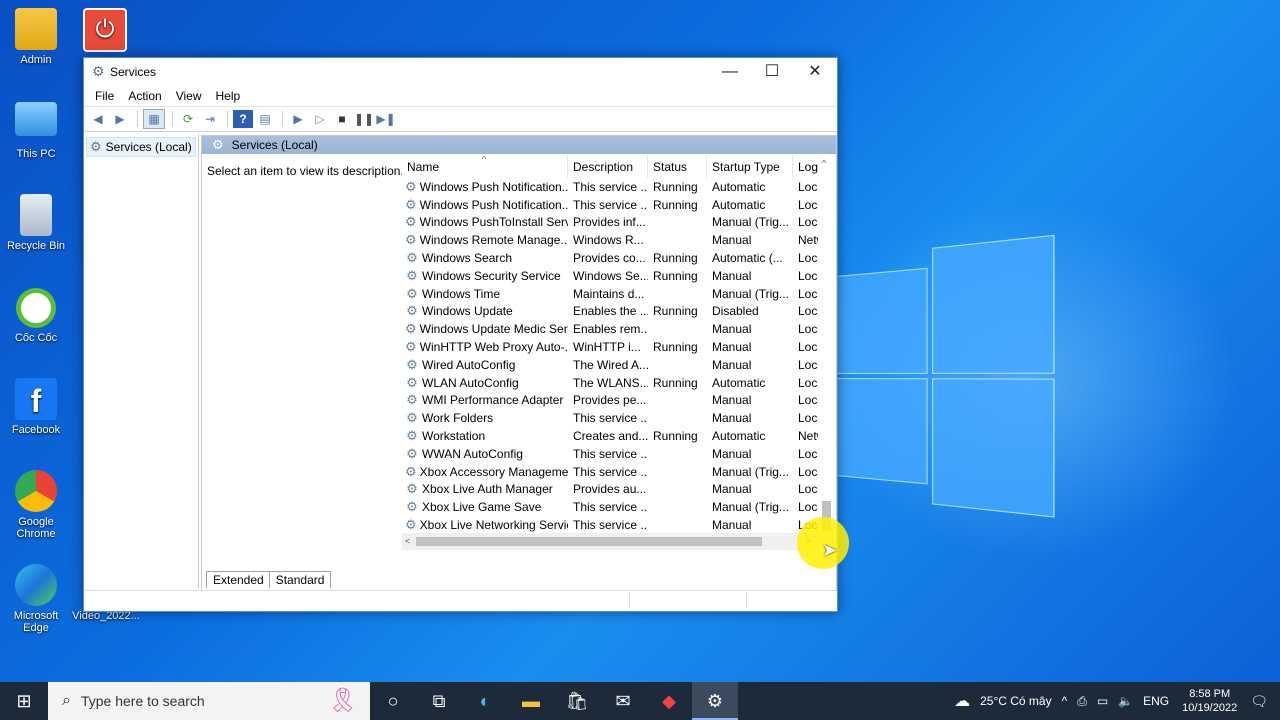 This screenshot has height=720, width=1280. I want to click on show-console-tree-icon: ▦, so click(154, 119).